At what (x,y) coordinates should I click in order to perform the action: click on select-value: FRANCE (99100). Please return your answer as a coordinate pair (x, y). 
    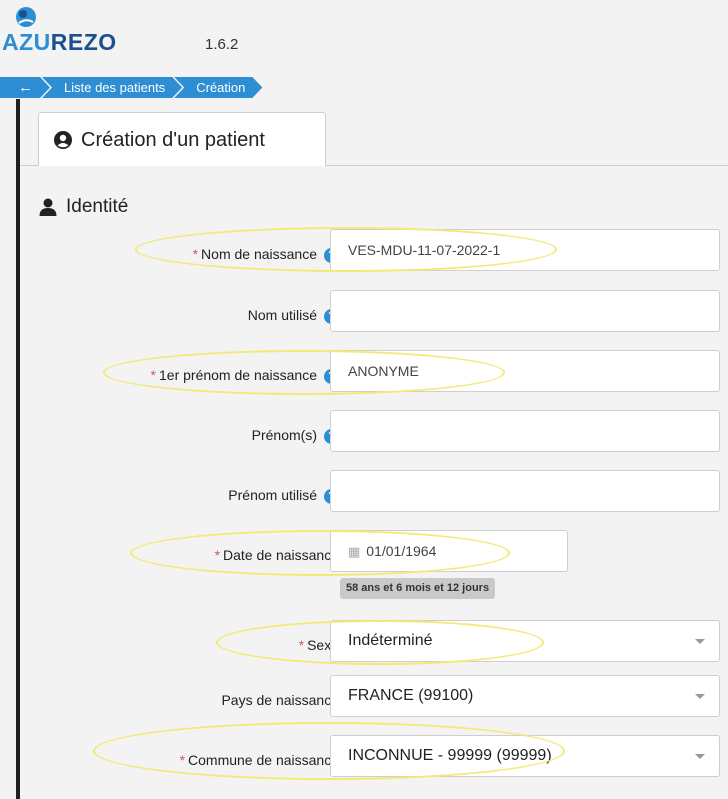
    Looking at the image, I should click on (411, 695).